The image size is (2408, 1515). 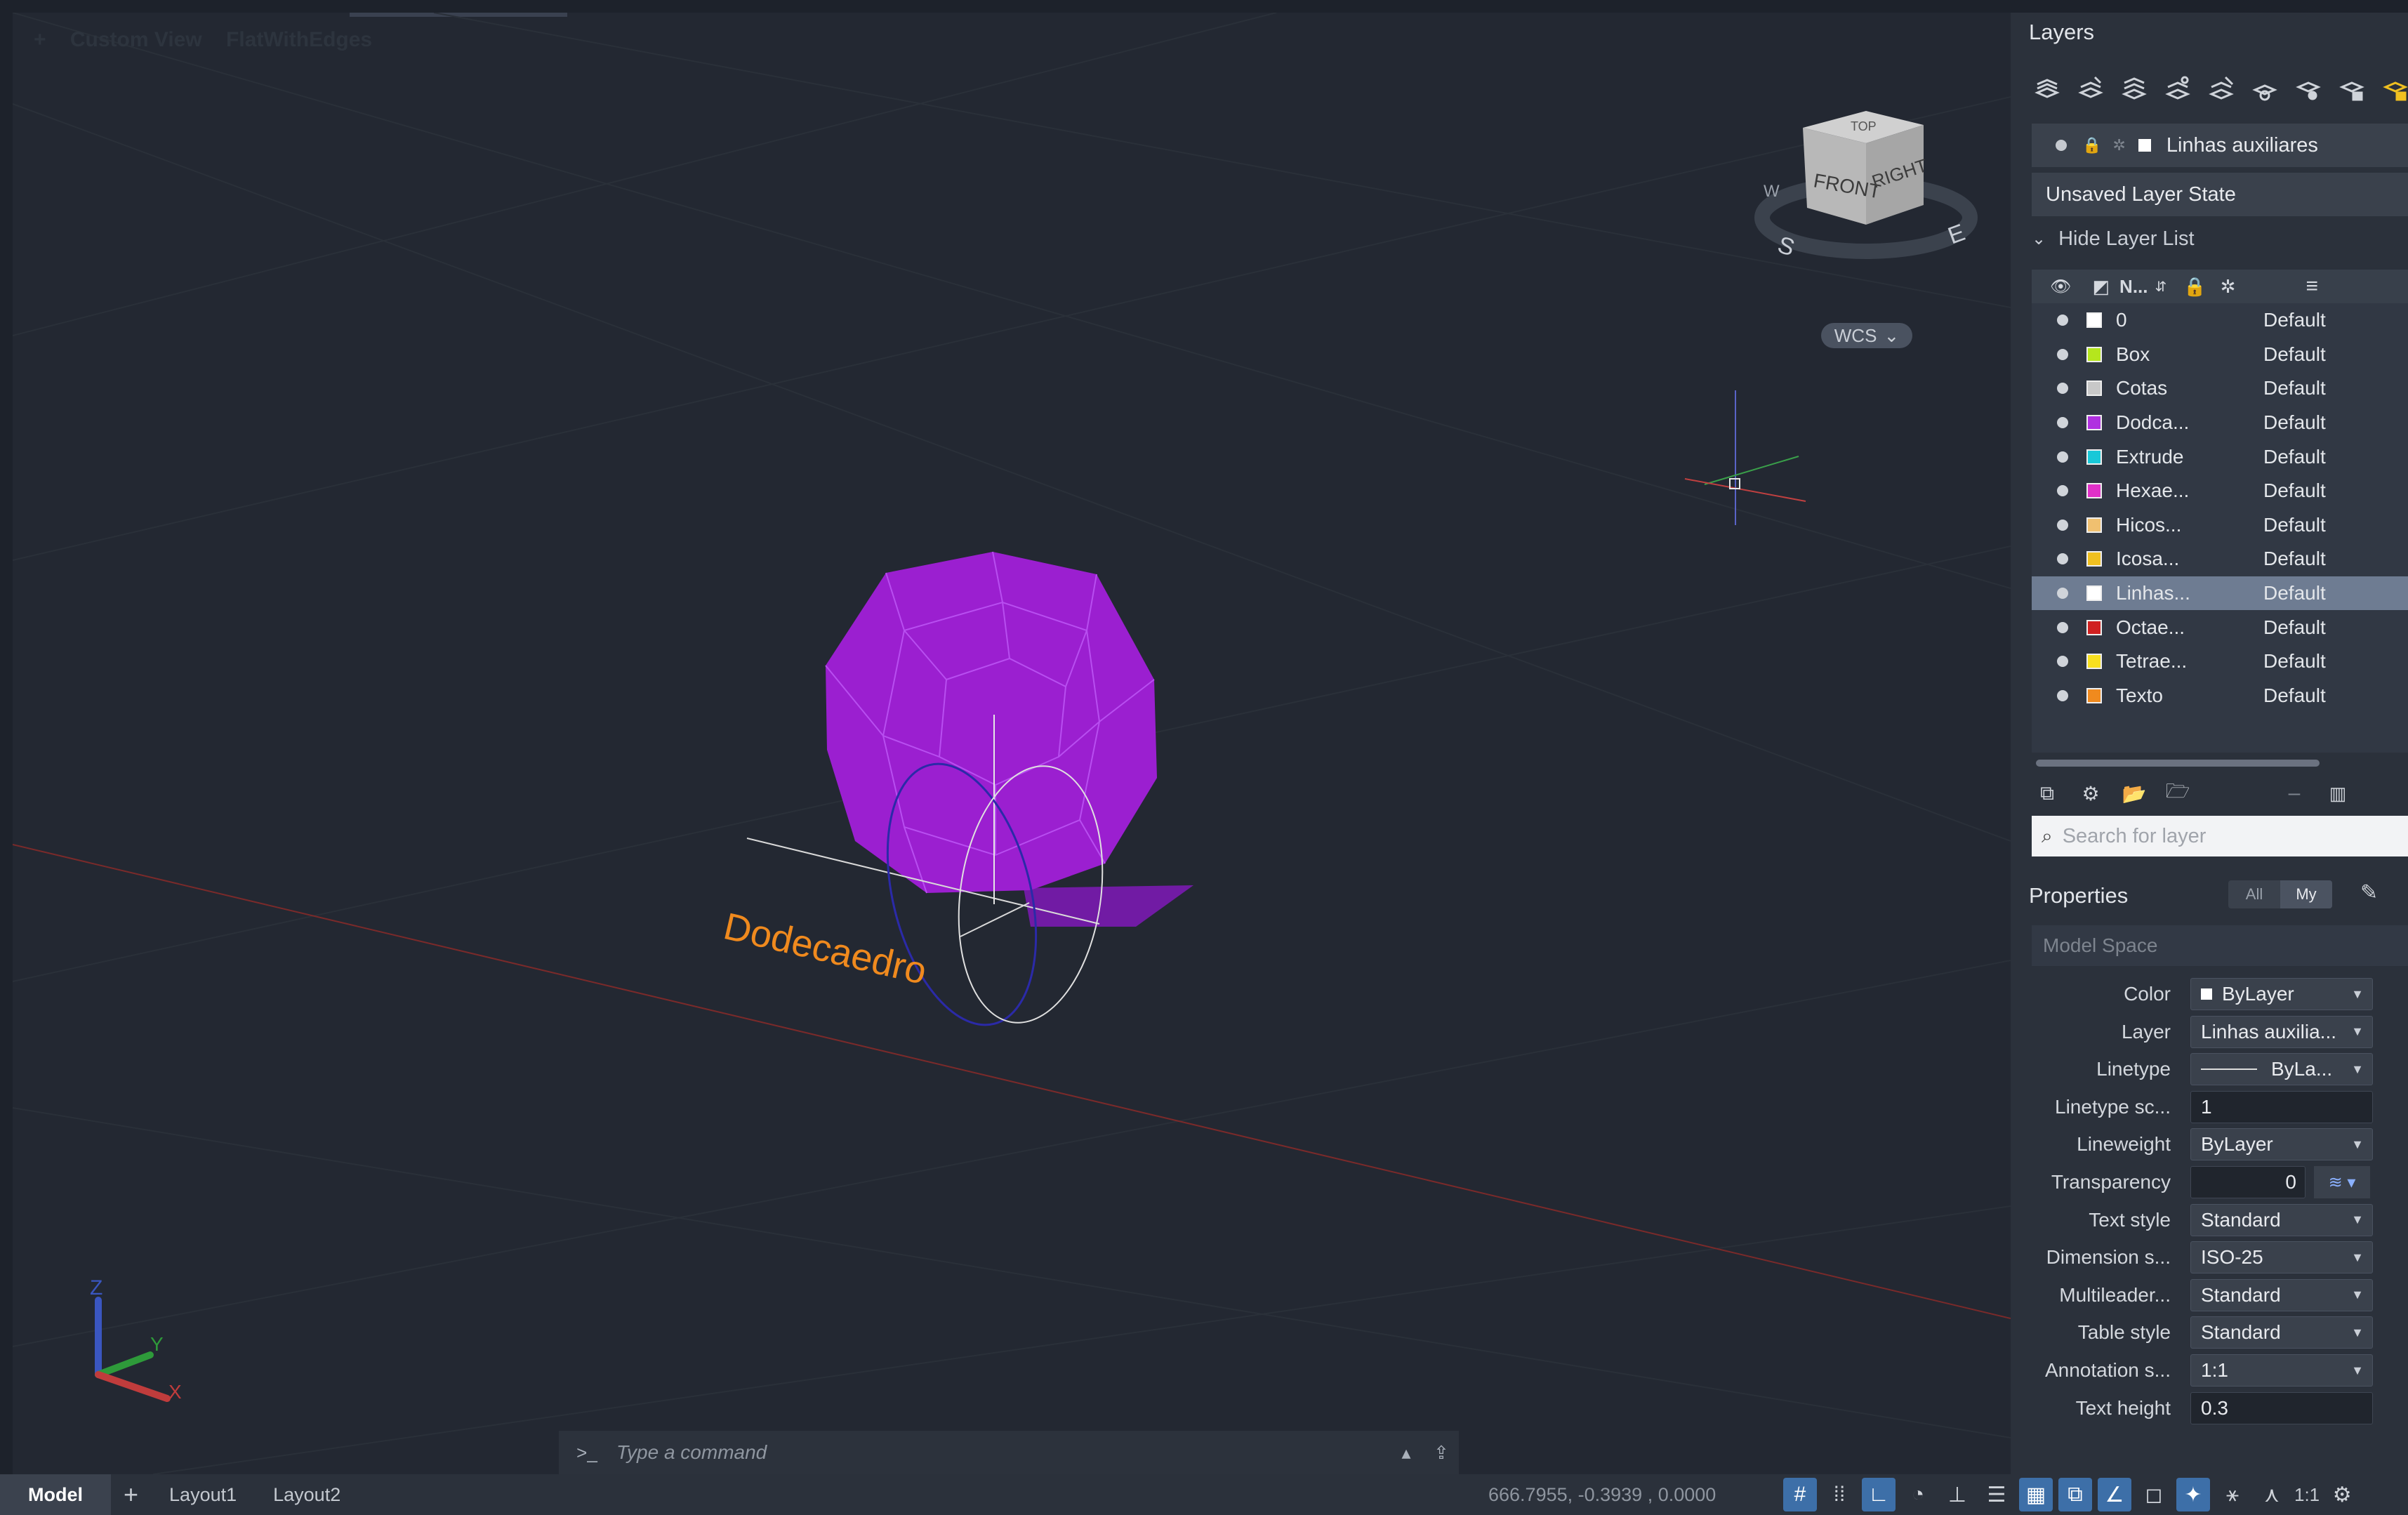 What do you see at coordinates (2233, 1495) in the screenshot?
I see `auto-scale-icon: ⚹` at bounding box center [2233, 1495].